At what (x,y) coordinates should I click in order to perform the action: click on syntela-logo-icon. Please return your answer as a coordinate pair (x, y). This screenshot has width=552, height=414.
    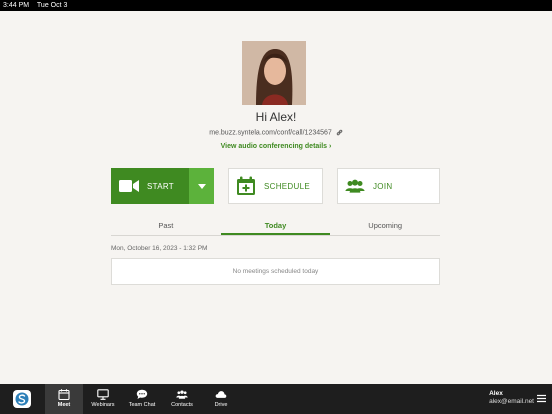
    Looking at the image, I should click on (22, 399).